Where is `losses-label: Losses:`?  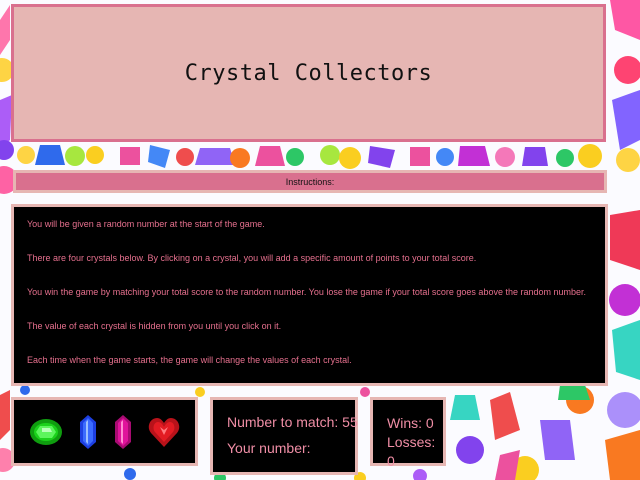 losses-label: Losses: is located at coordinates (411, 442).